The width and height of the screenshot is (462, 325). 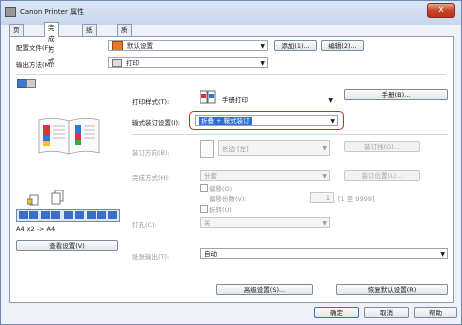 What do you see at coordinates (441, 10) in the screenshot?
I see `close-button: x` at bounding box center [441, 10].